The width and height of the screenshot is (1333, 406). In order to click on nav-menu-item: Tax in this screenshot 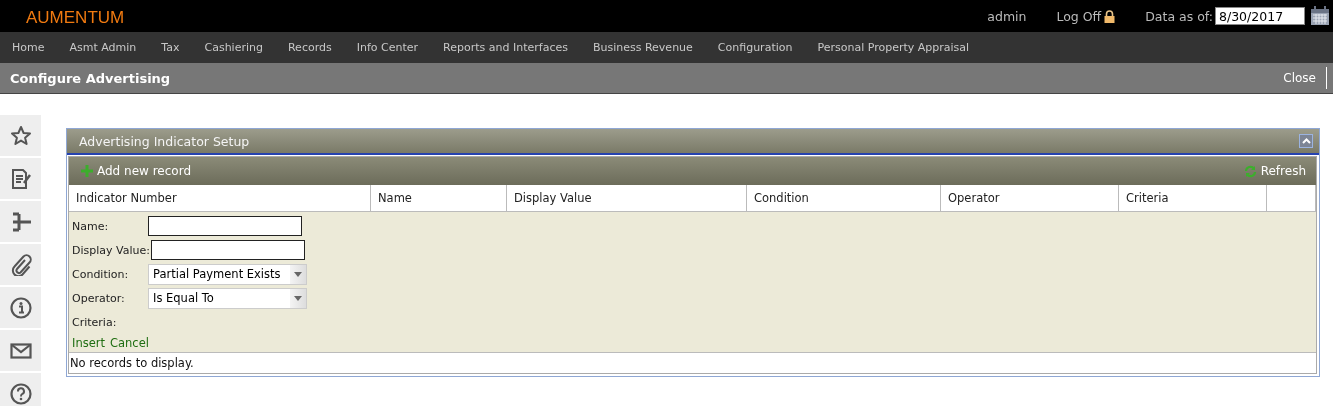, I will do `click(170, 47)`.